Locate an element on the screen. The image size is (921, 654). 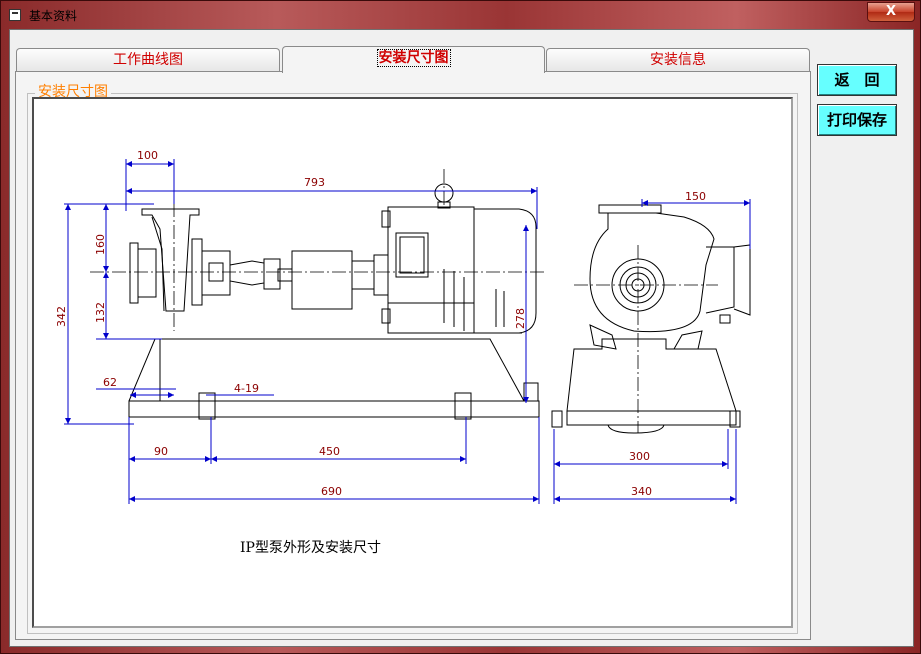
dim-132: 132 is located at coordinates (100, 312).